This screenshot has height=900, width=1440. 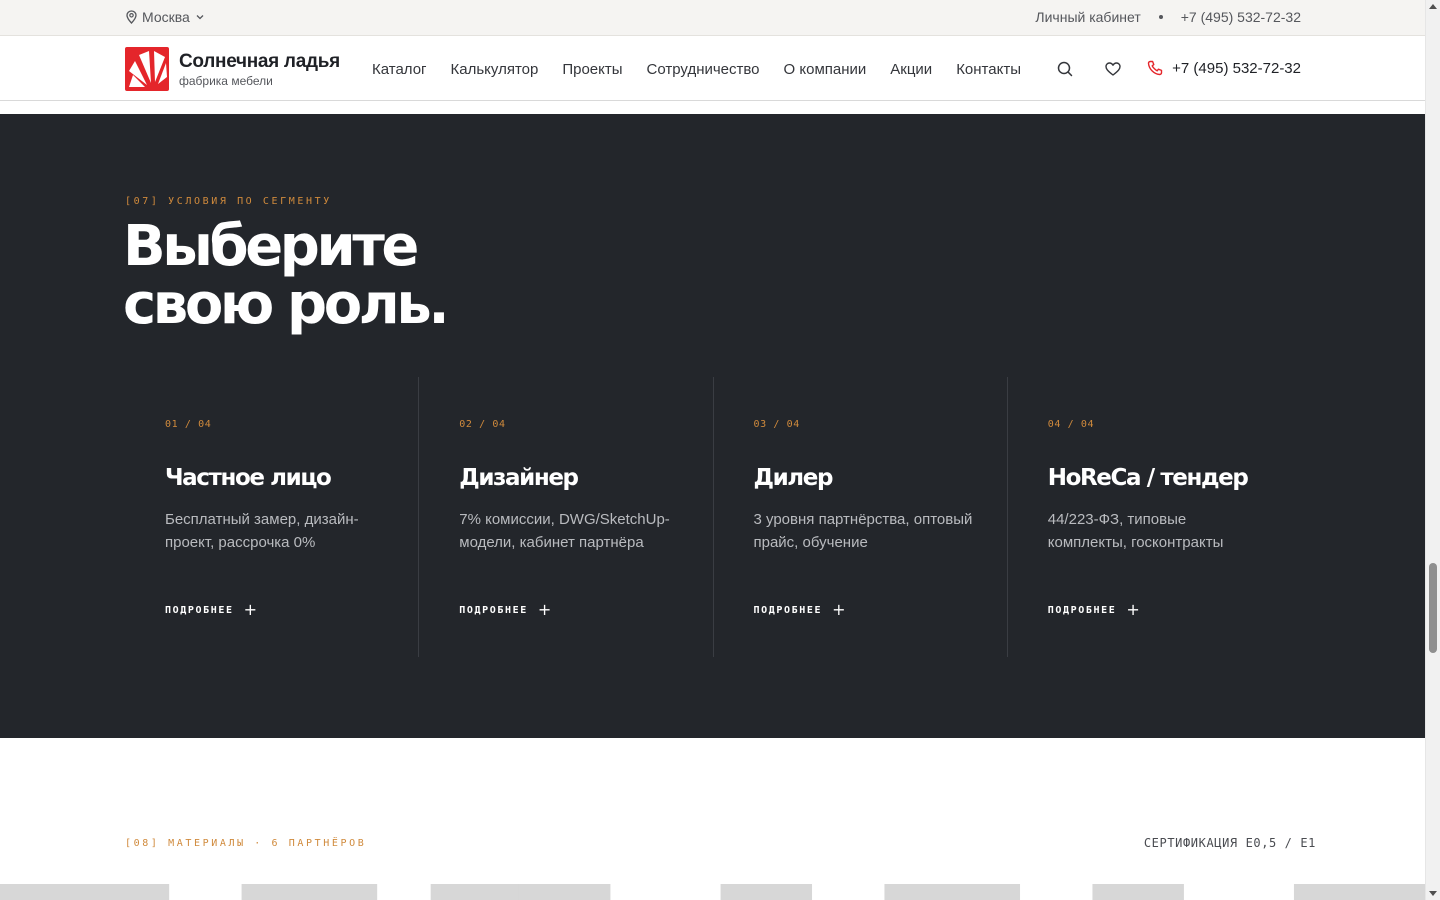 I want to click on card-title: HoReCa / тендер, so click(x=1148, y=478).